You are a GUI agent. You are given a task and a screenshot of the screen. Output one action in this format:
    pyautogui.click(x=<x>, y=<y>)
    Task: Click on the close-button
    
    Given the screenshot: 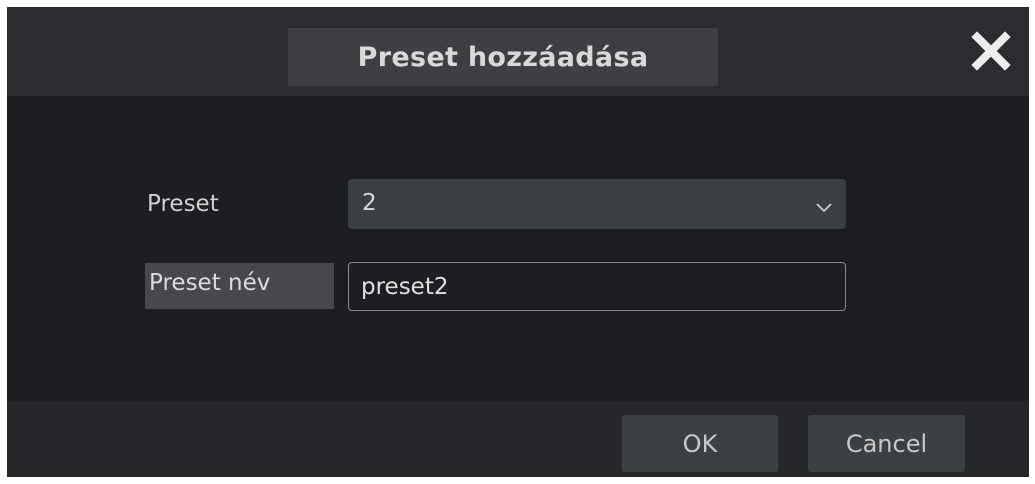 What is the action you would take?
    pyautogui.click(x=991, y=51)
    